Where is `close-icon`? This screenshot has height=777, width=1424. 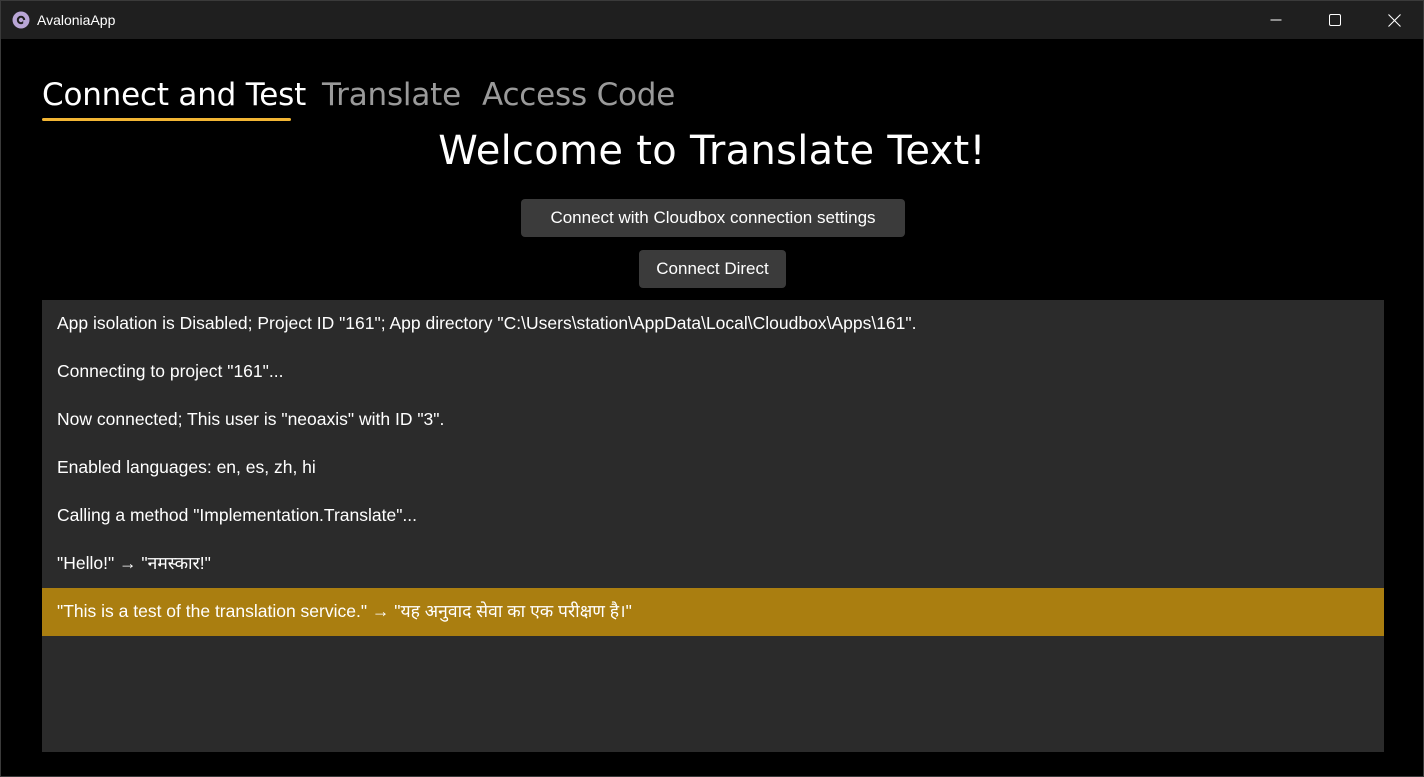
close-icon is located at coordinates (1394, 20).